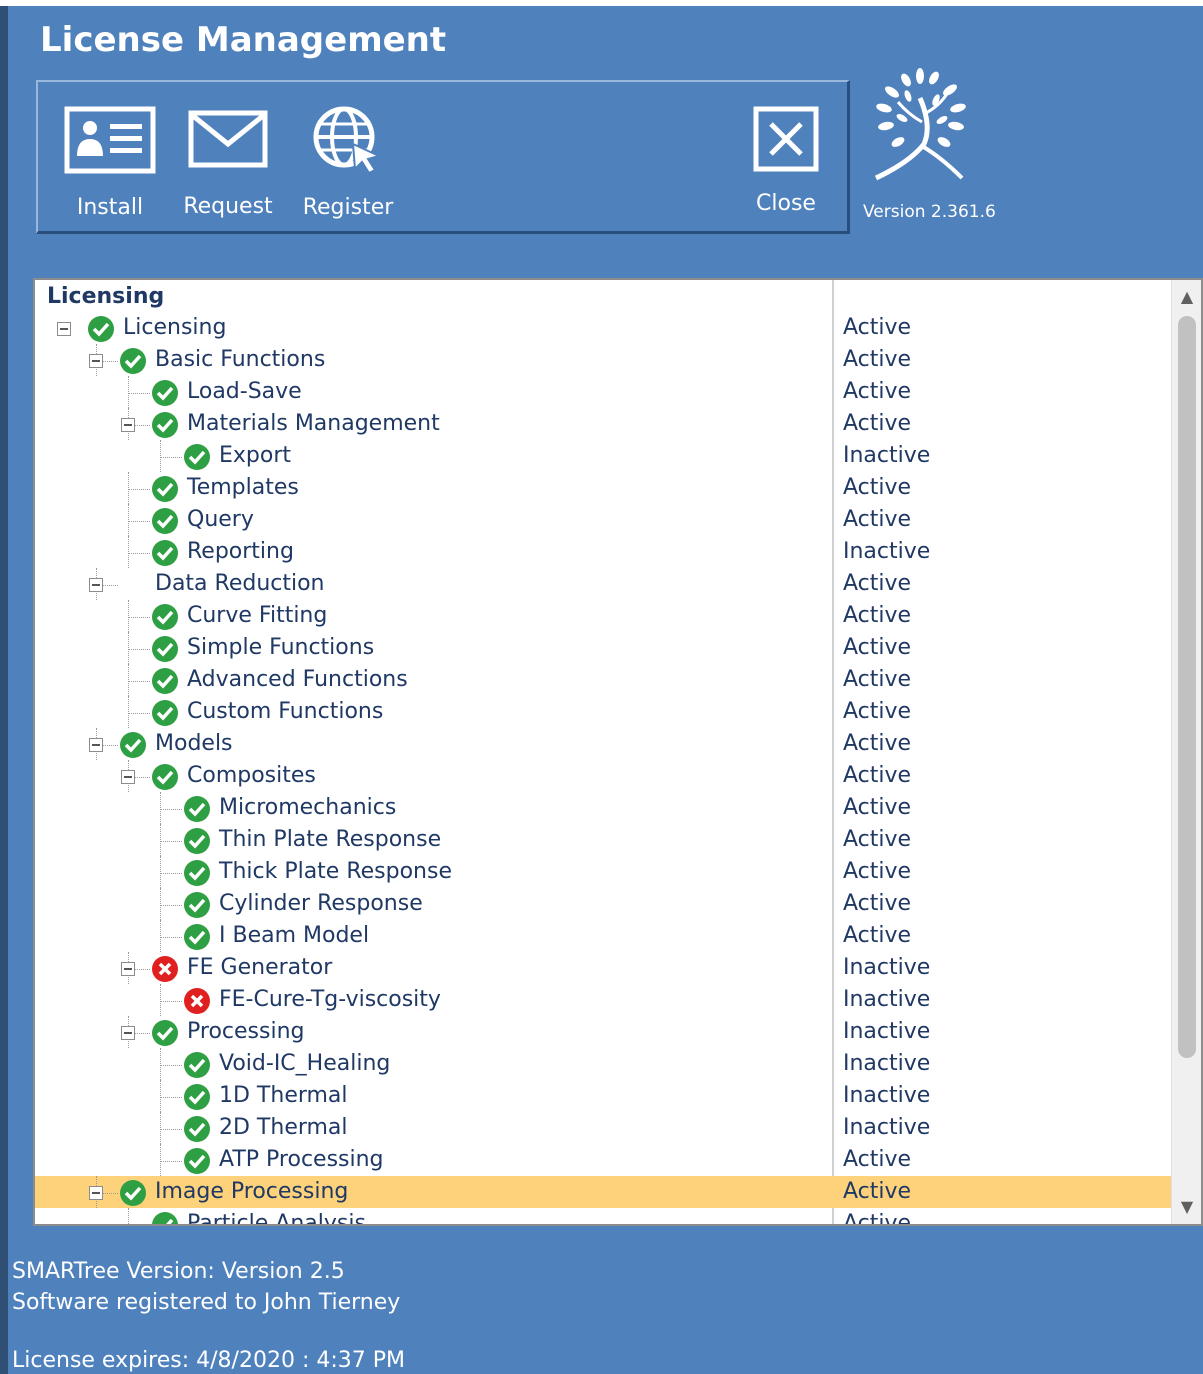 This screenshot has width=1203, height=1374. I want to click on envelope-icon, so click(228, 139).